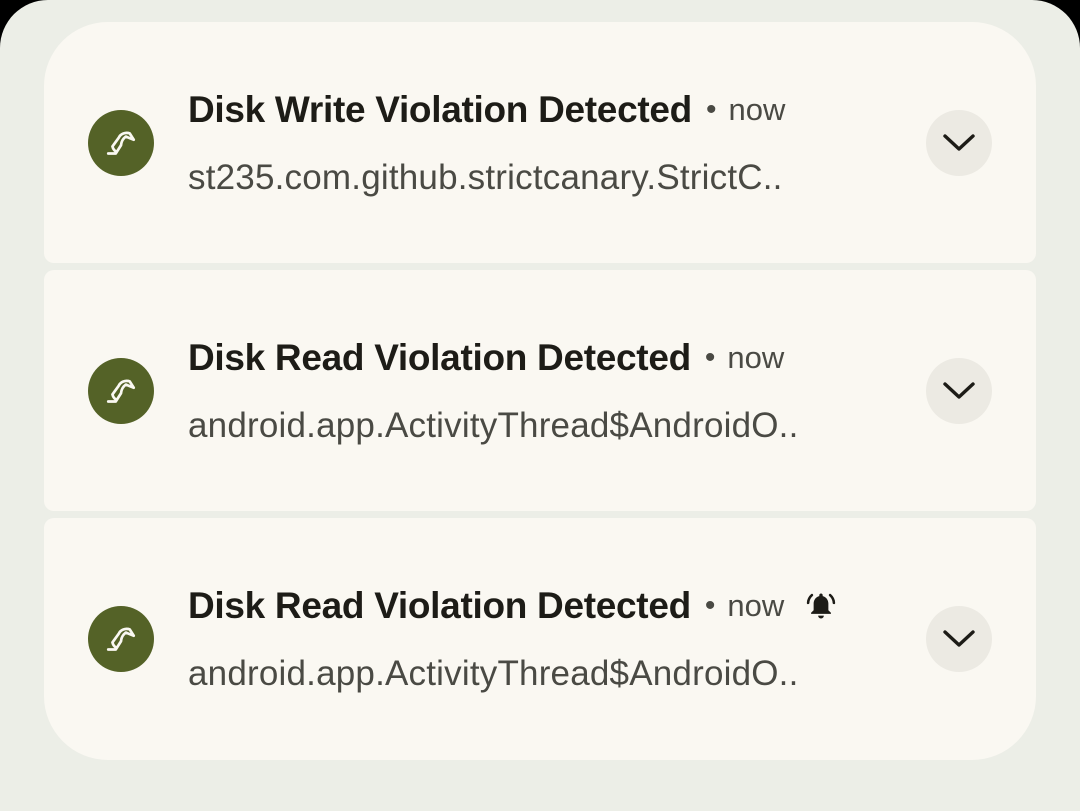 The height and width of the screenshot is (811, 1080). Describe the element at coordinates (485, 177) in the screenshot. I see `notification-body: st235.com.github.strictcanary.StrictC..` at that location.